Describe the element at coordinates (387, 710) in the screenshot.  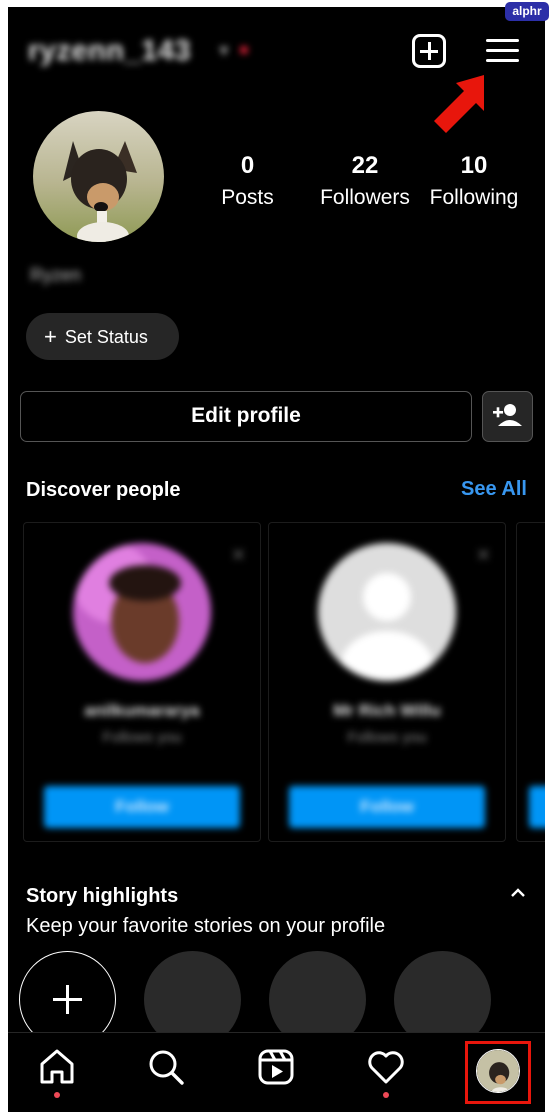
I see `suggestion-name: Mr Rich Willu` at that location.